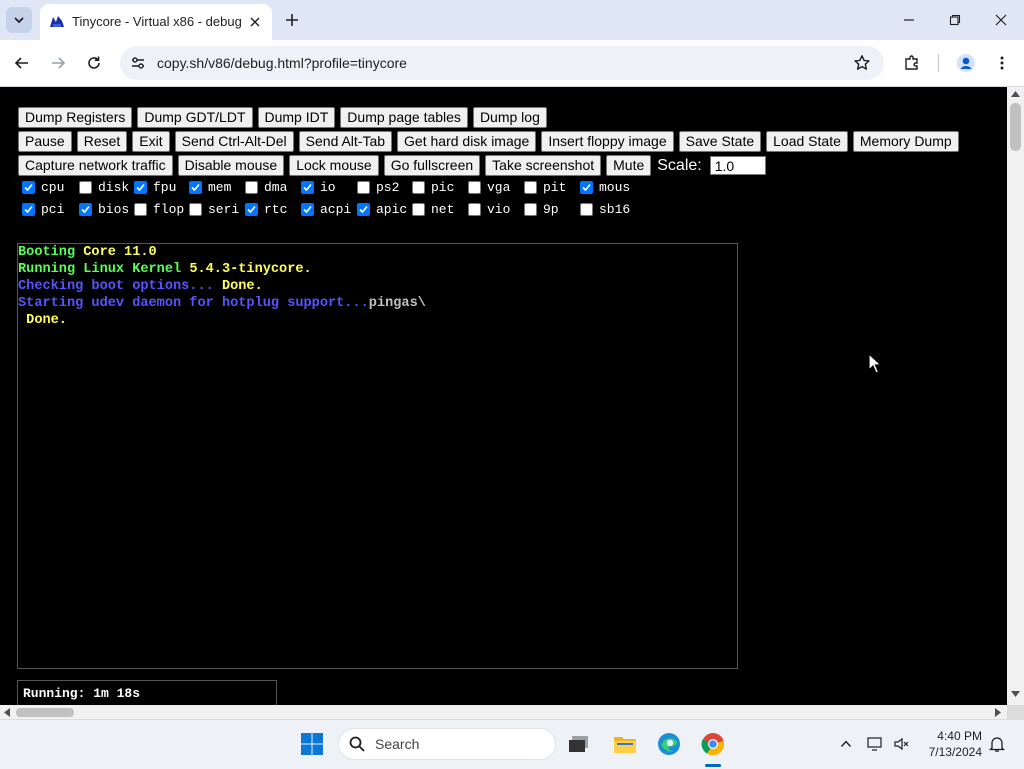 The width and height of the screenshot is (1024, 769). I want to click on url-text: copy.sh/v86/debug.html?profile=tinycore, so click(282, 63).